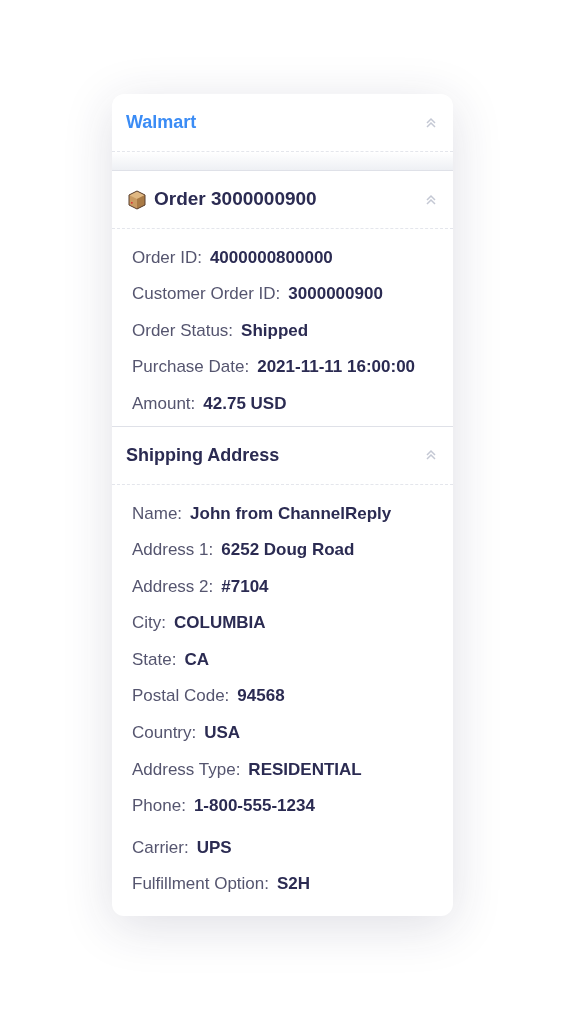 This screenshot has height=1032, width=562. Describe the element at coordinates (305, 769) in the screenshot. I see `field-value: RESIDENTIAL` at that location.